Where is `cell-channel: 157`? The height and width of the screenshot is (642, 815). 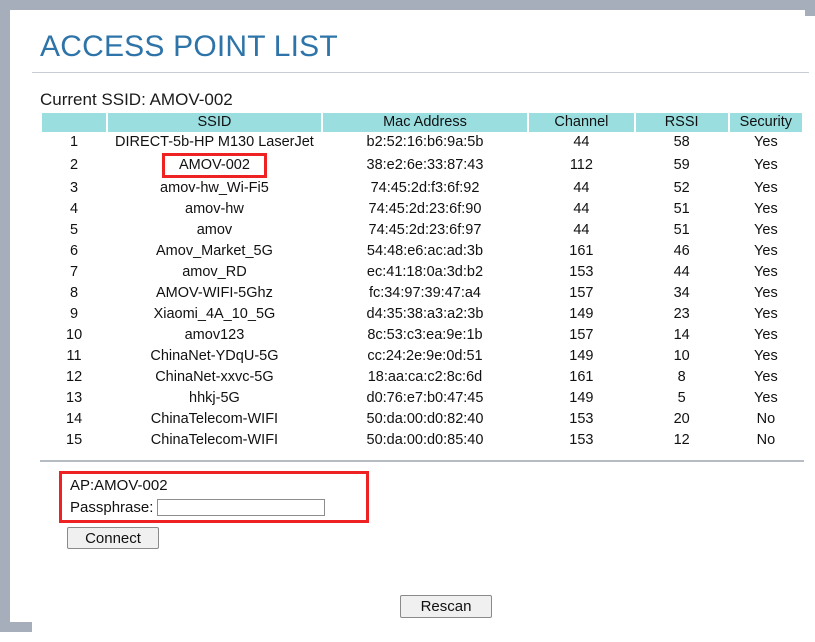 cell-channel: 157 is located at coordinates (581, 293).